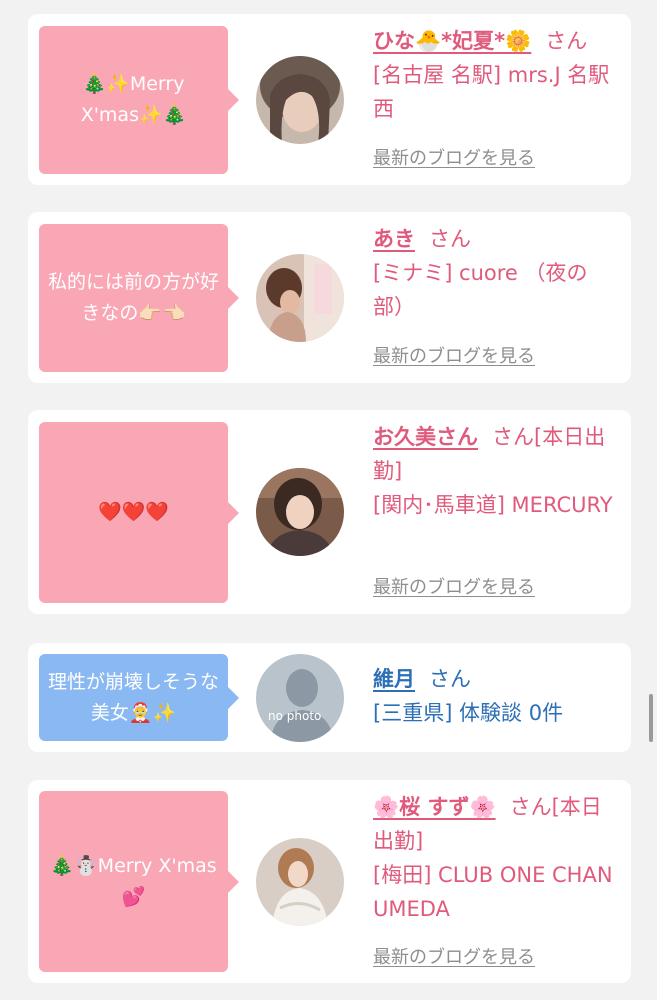 The image size is (657, 1000). I want to click on user-name-link: お久美さん, so click(425, 437).